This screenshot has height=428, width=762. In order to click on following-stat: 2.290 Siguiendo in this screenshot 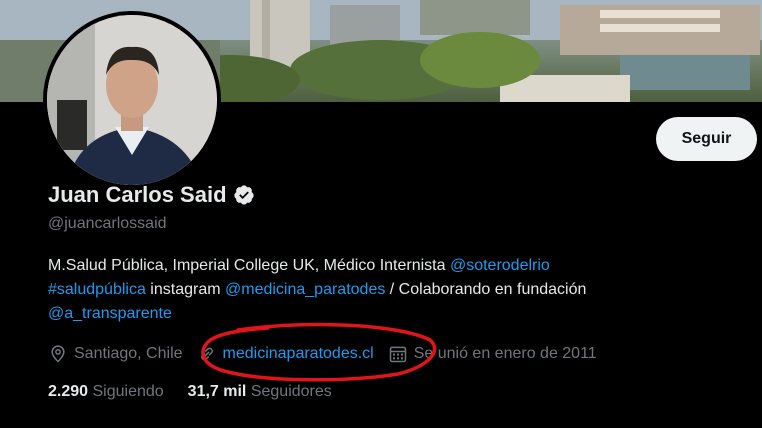, I will do `click(106, 392)`.